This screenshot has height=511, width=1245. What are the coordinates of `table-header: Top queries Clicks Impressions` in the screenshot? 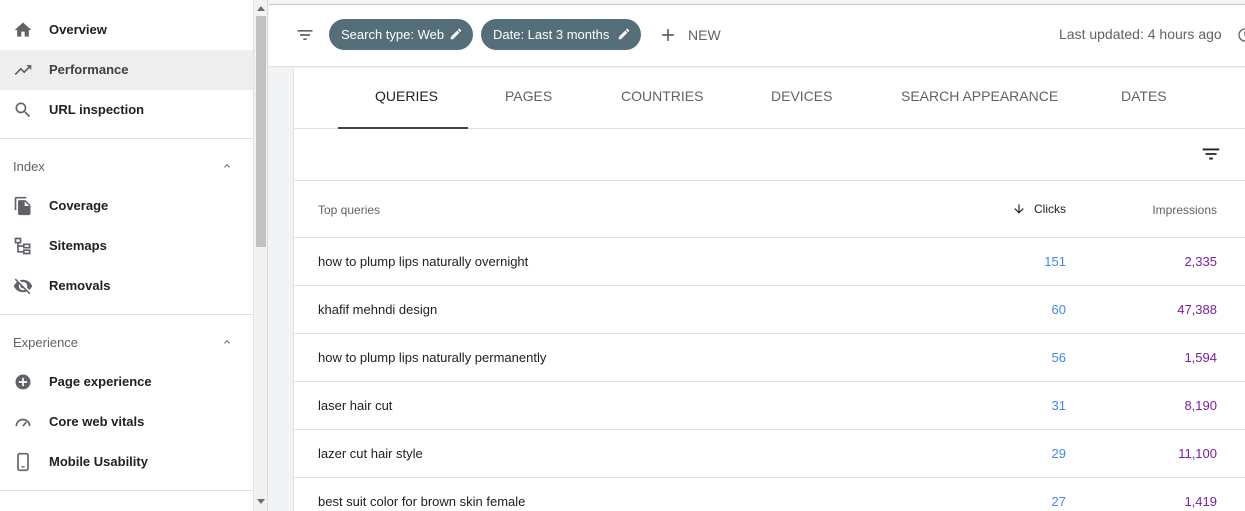 It's located at (769, 209).